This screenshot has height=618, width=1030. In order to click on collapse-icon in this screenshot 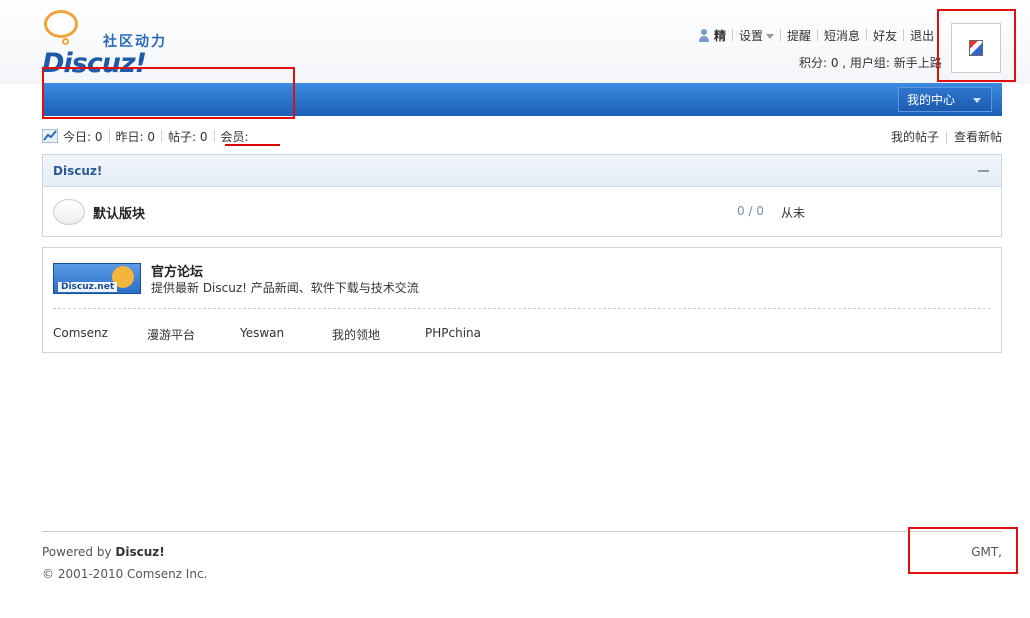, I will do `click(983, 171)`.